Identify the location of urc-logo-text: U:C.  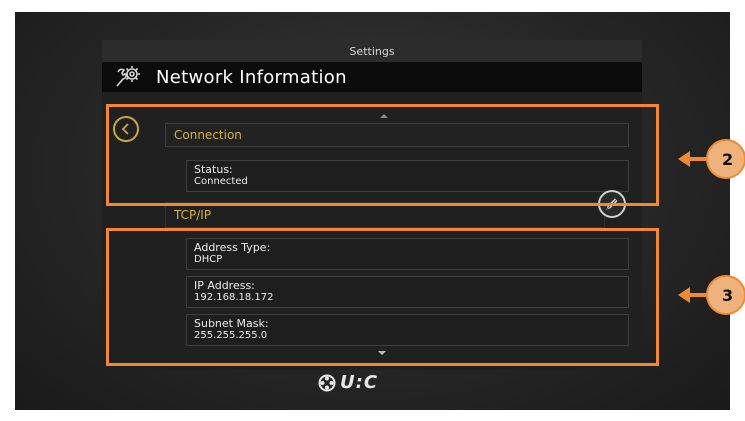
(359, 382).